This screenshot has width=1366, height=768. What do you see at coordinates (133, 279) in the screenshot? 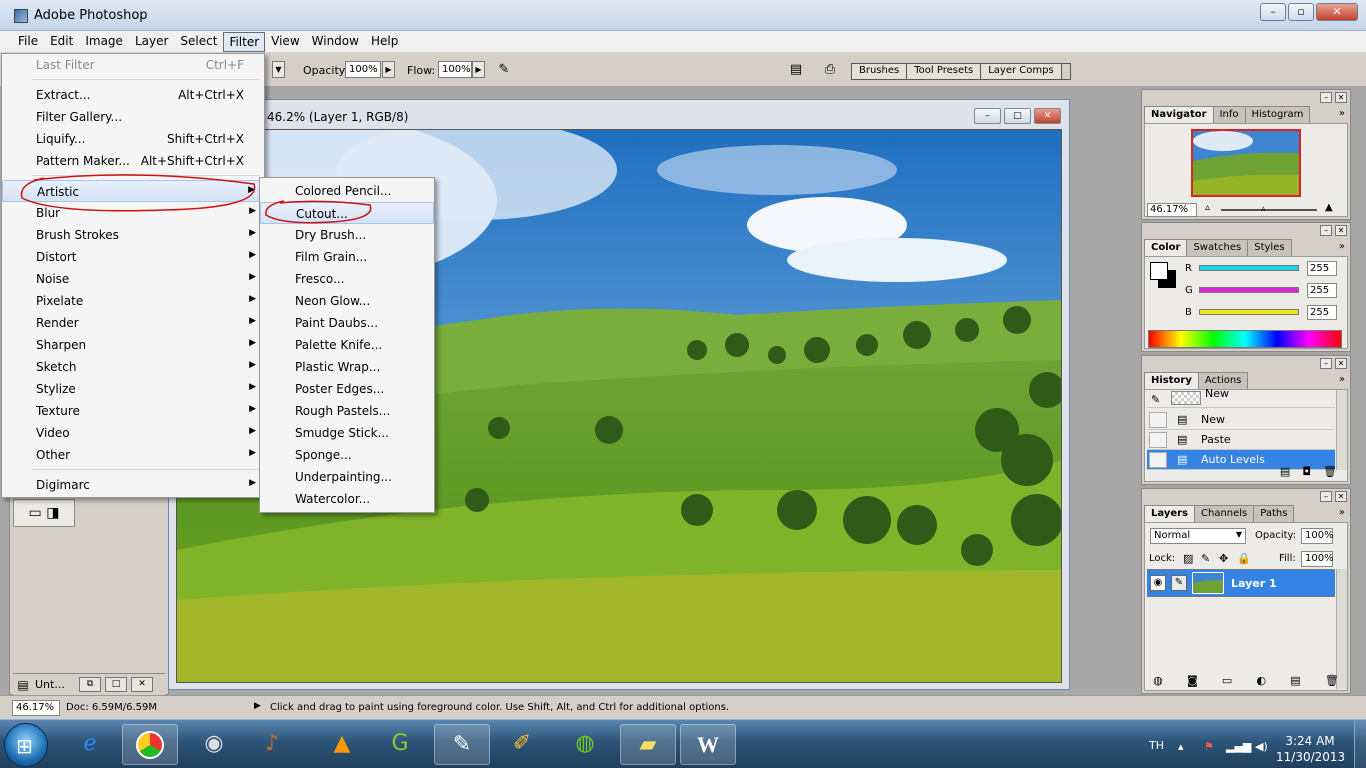
I see `menu-item-noise: Noise ▶` at bounding box center [133, 279].